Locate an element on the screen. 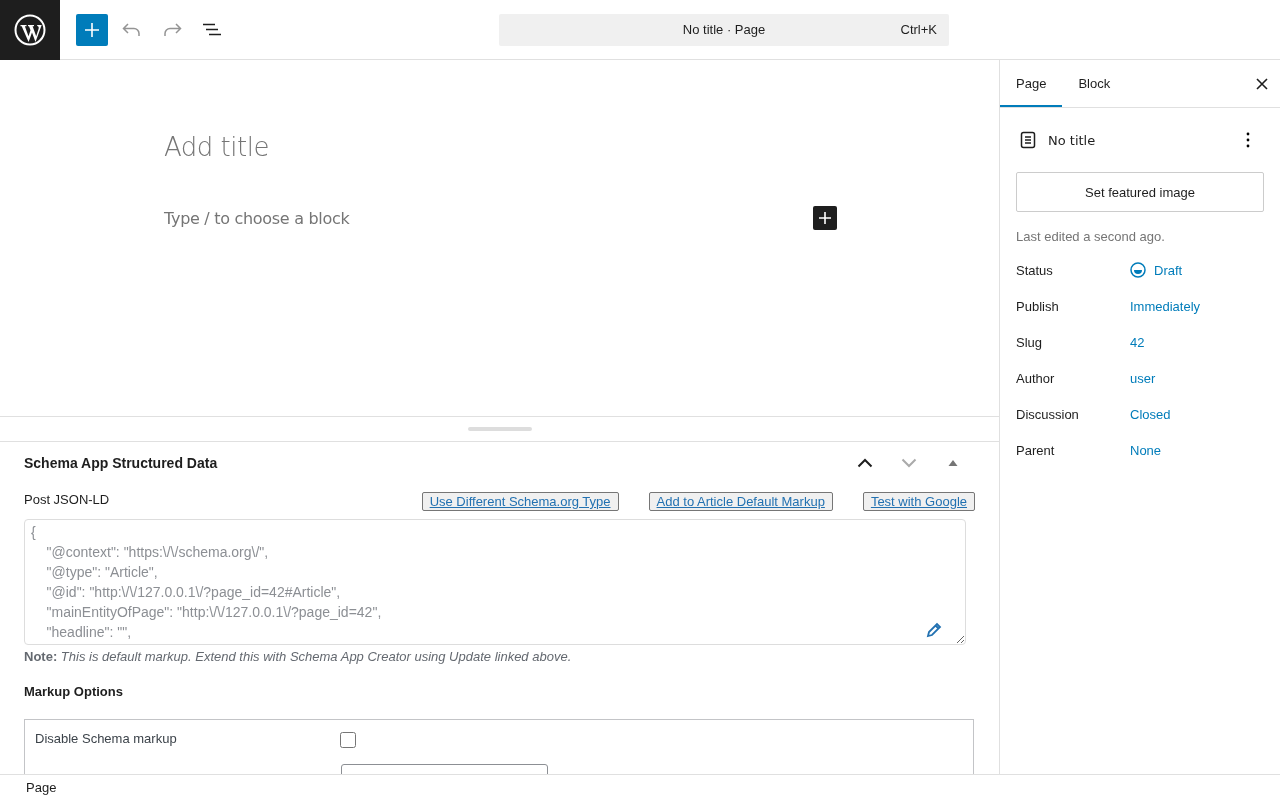 The width and height of the screenshot is (1280, 800). action-button: Test with Google is located at coordinates (918, 501).